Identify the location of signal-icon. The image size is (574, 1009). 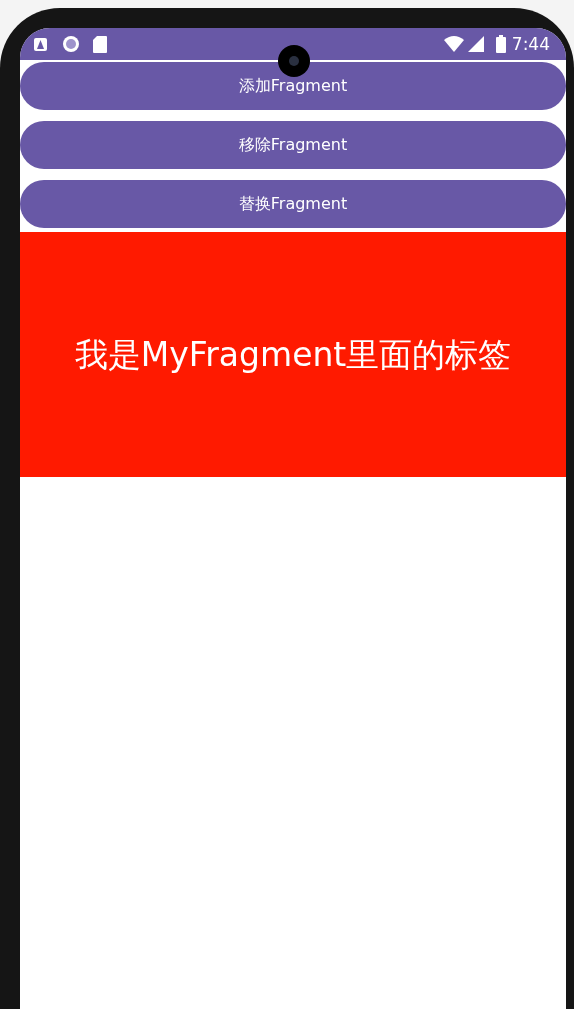
(475, 44).